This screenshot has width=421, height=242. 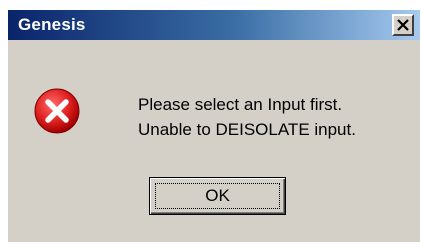 I want to click on close-button, so click(x=403, y=25).